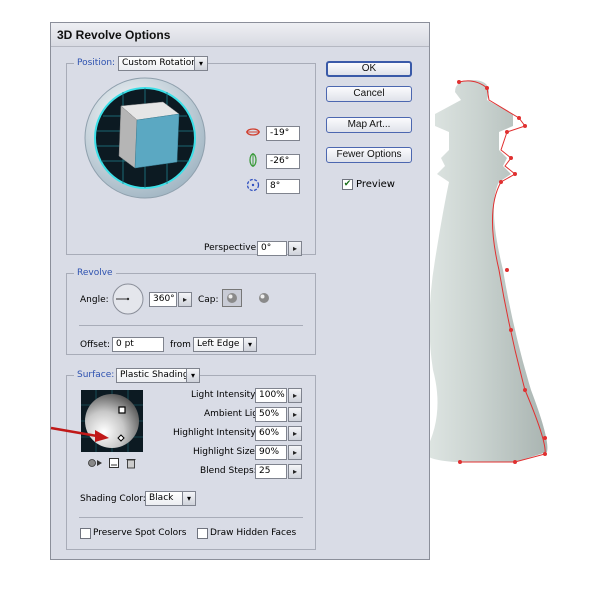 The image size is (600, 600). What do you see at coordinates (208, 300) in the screenshot?
I see `cap-label: Cap:` at bounding box center [208, 300].